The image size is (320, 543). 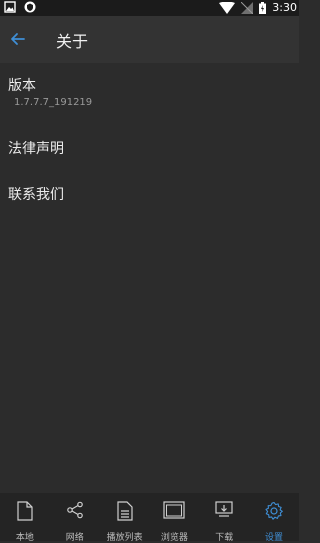 I want to click on bottom-nav: 本地 网络 播放列表 浏览器 下载 设置, so click(x=149, y=518).